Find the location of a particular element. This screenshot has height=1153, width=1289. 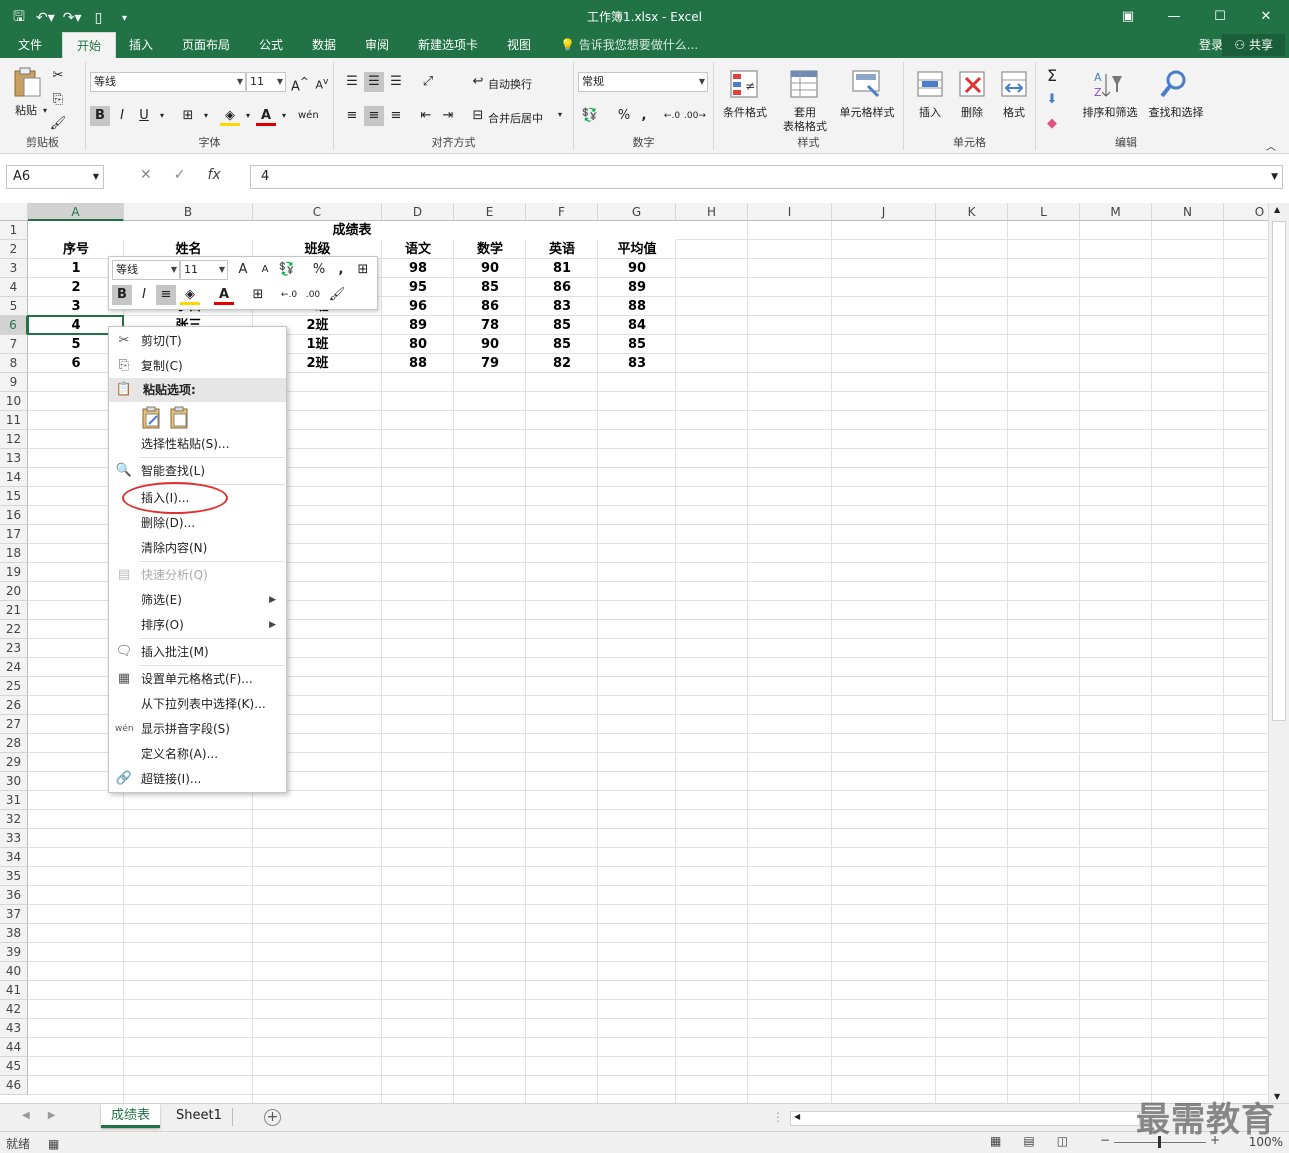

table-cell: 98 is located at coordinates (418, 268).